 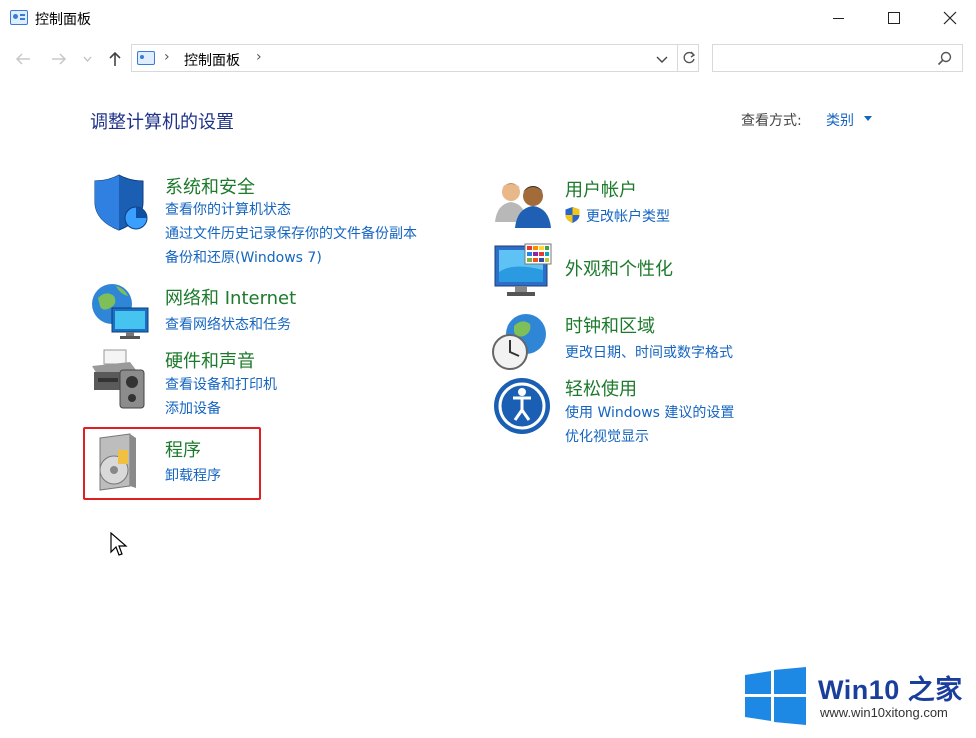 What do you see at coordinates (524, 273) in the screenshot?
I see `monitor-palette-icon` at bounding box center [524, 273].